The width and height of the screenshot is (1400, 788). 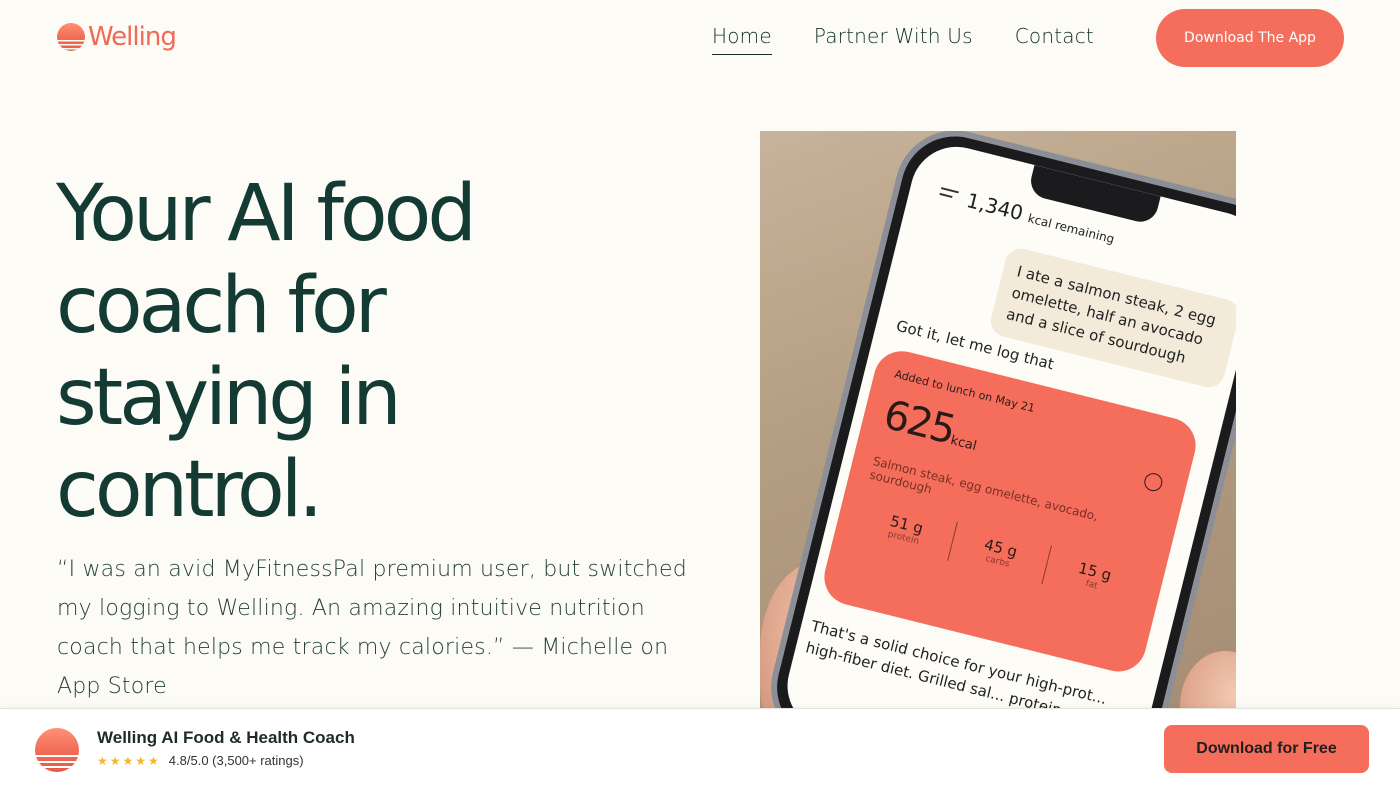 I want to click on kcal-remaining-value: 1,340, so click(x=995, y=207).